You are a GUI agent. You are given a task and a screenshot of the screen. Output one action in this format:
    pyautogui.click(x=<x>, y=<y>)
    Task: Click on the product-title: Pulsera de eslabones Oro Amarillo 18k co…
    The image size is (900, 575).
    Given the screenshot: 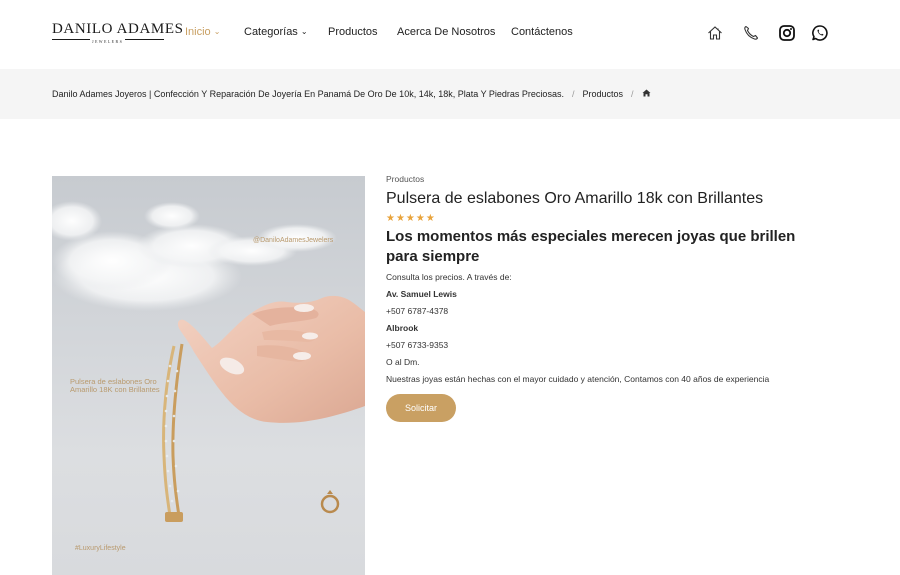 What is the action you would take?
    pyautogui.click(x=575, y=198)
    